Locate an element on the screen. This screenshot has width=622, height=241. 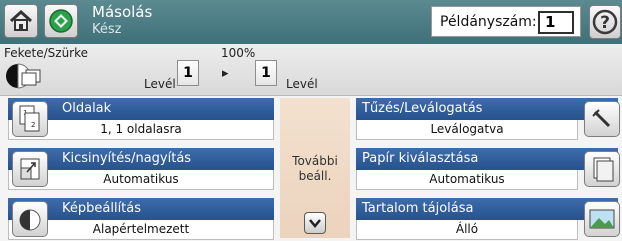
zoom-text: 100% is located at coordinates (238, 53).